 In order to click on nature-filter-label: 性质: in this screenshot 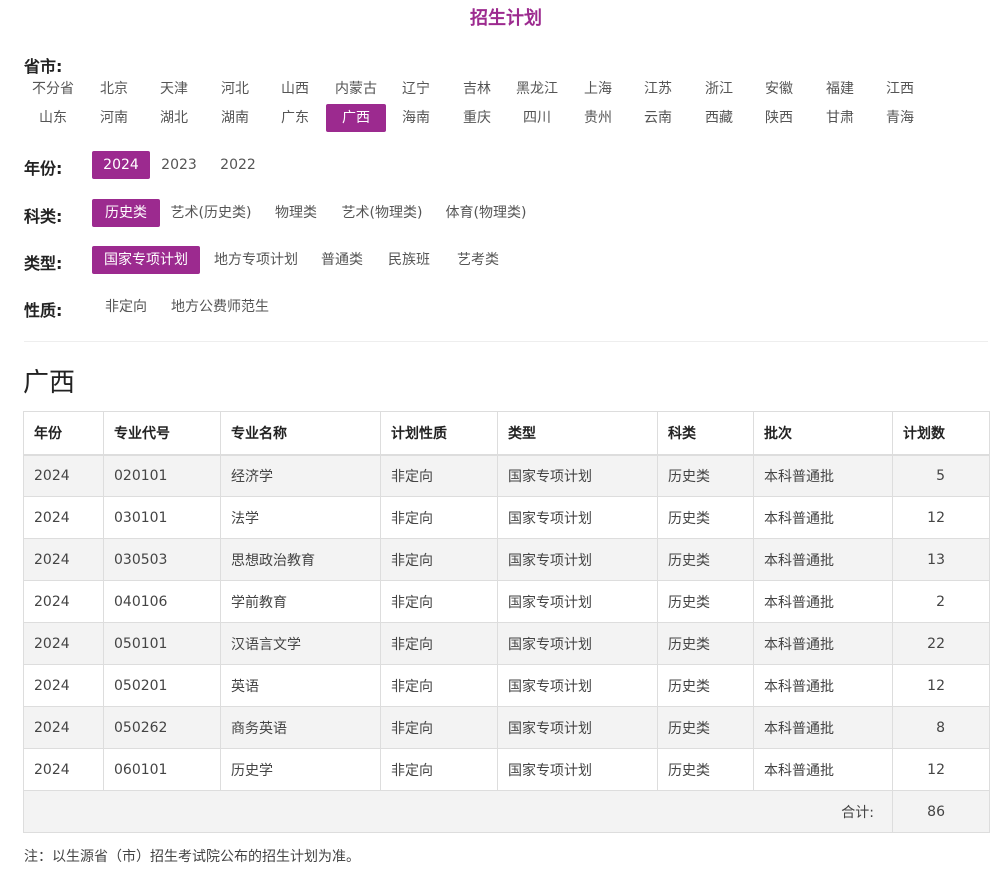, I will do `click(43, 310)`.